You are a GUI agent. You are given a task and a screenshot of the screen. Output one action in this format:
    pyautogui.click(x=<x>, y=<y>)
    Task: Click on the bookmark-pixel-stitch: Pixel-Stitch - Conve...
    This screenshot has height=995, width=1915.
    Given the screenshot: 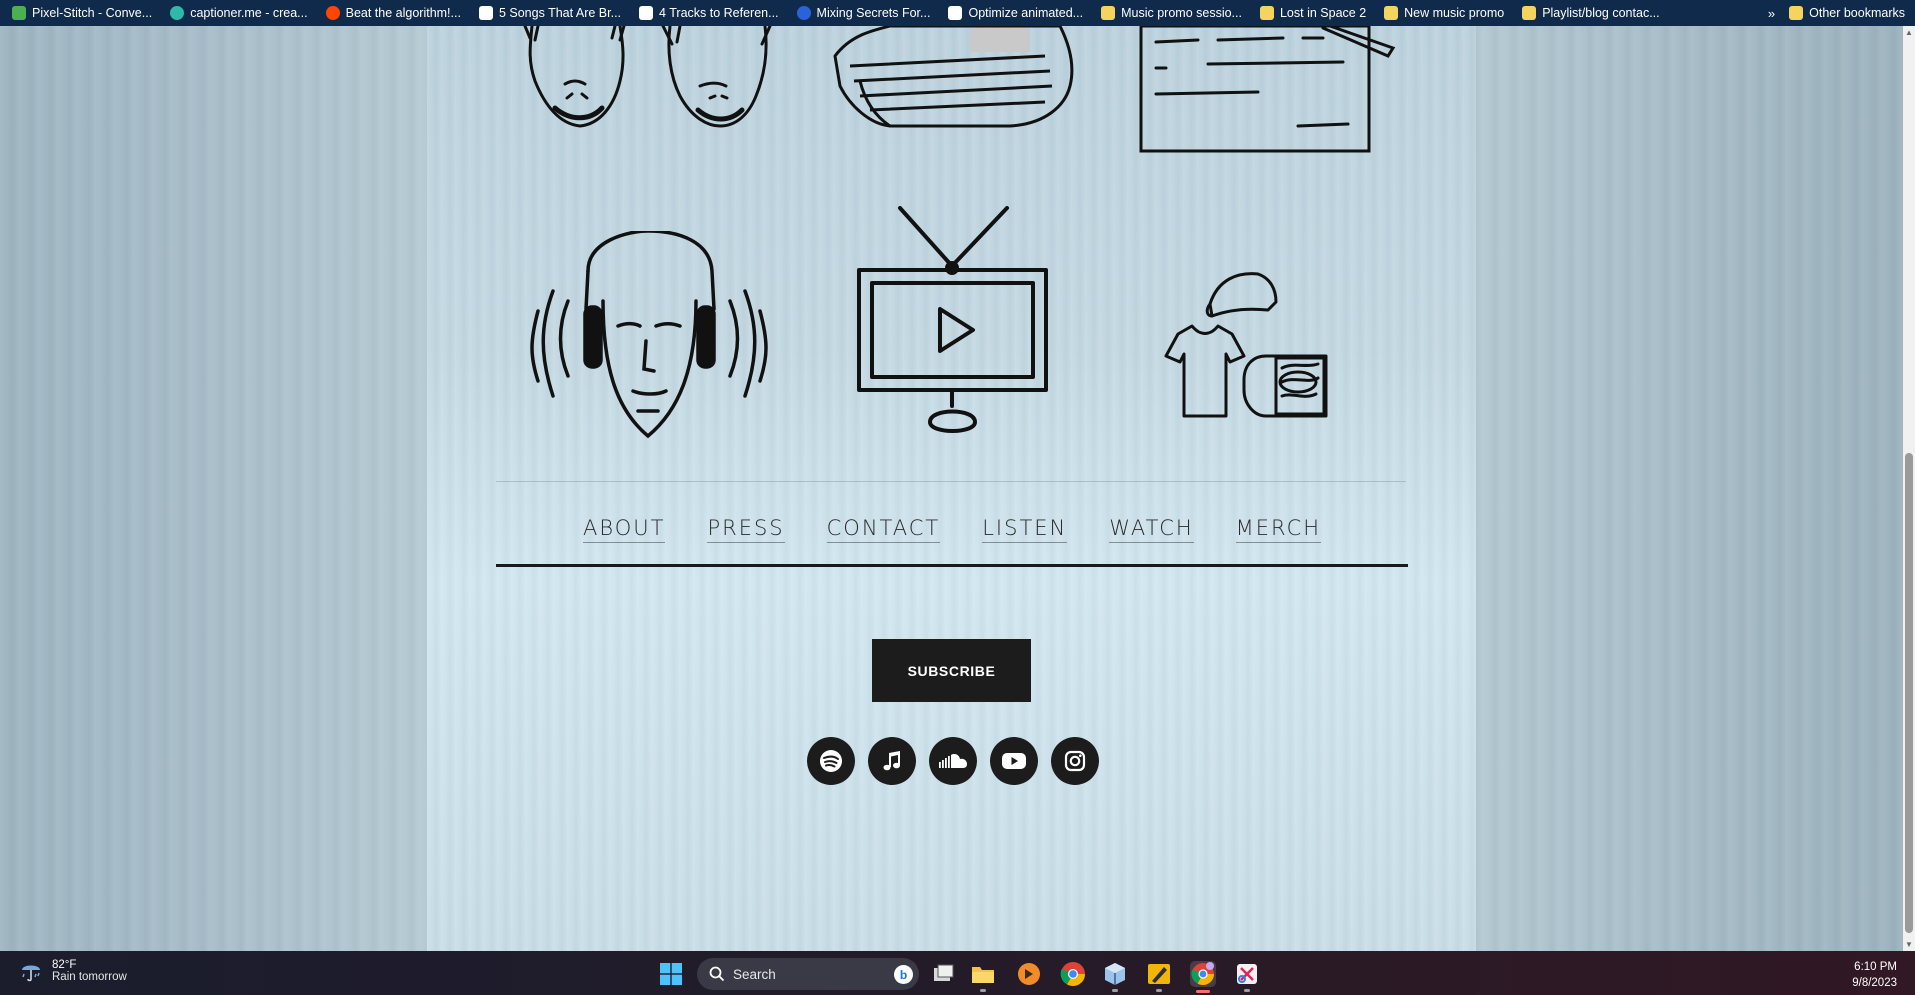 What is the action you would take?
    pyautogui.click(x=82, y=13)
    